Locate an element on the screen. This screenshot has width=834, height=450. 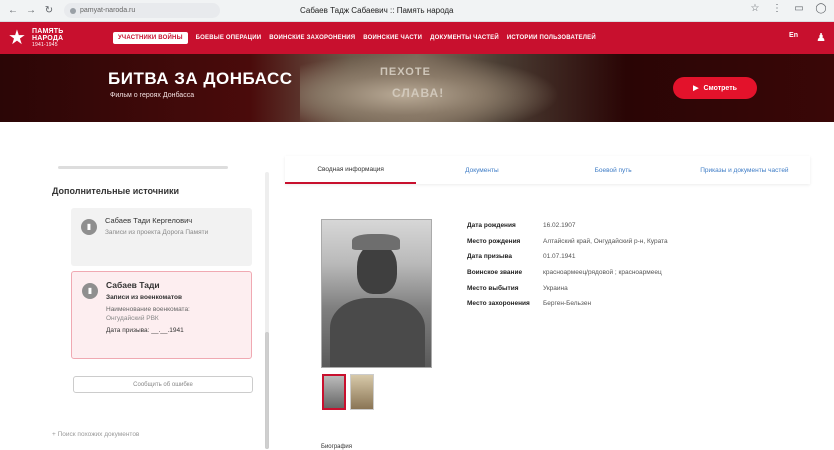
search-similar-label: Поиск похожих документов is located at coordinates (98, 434).